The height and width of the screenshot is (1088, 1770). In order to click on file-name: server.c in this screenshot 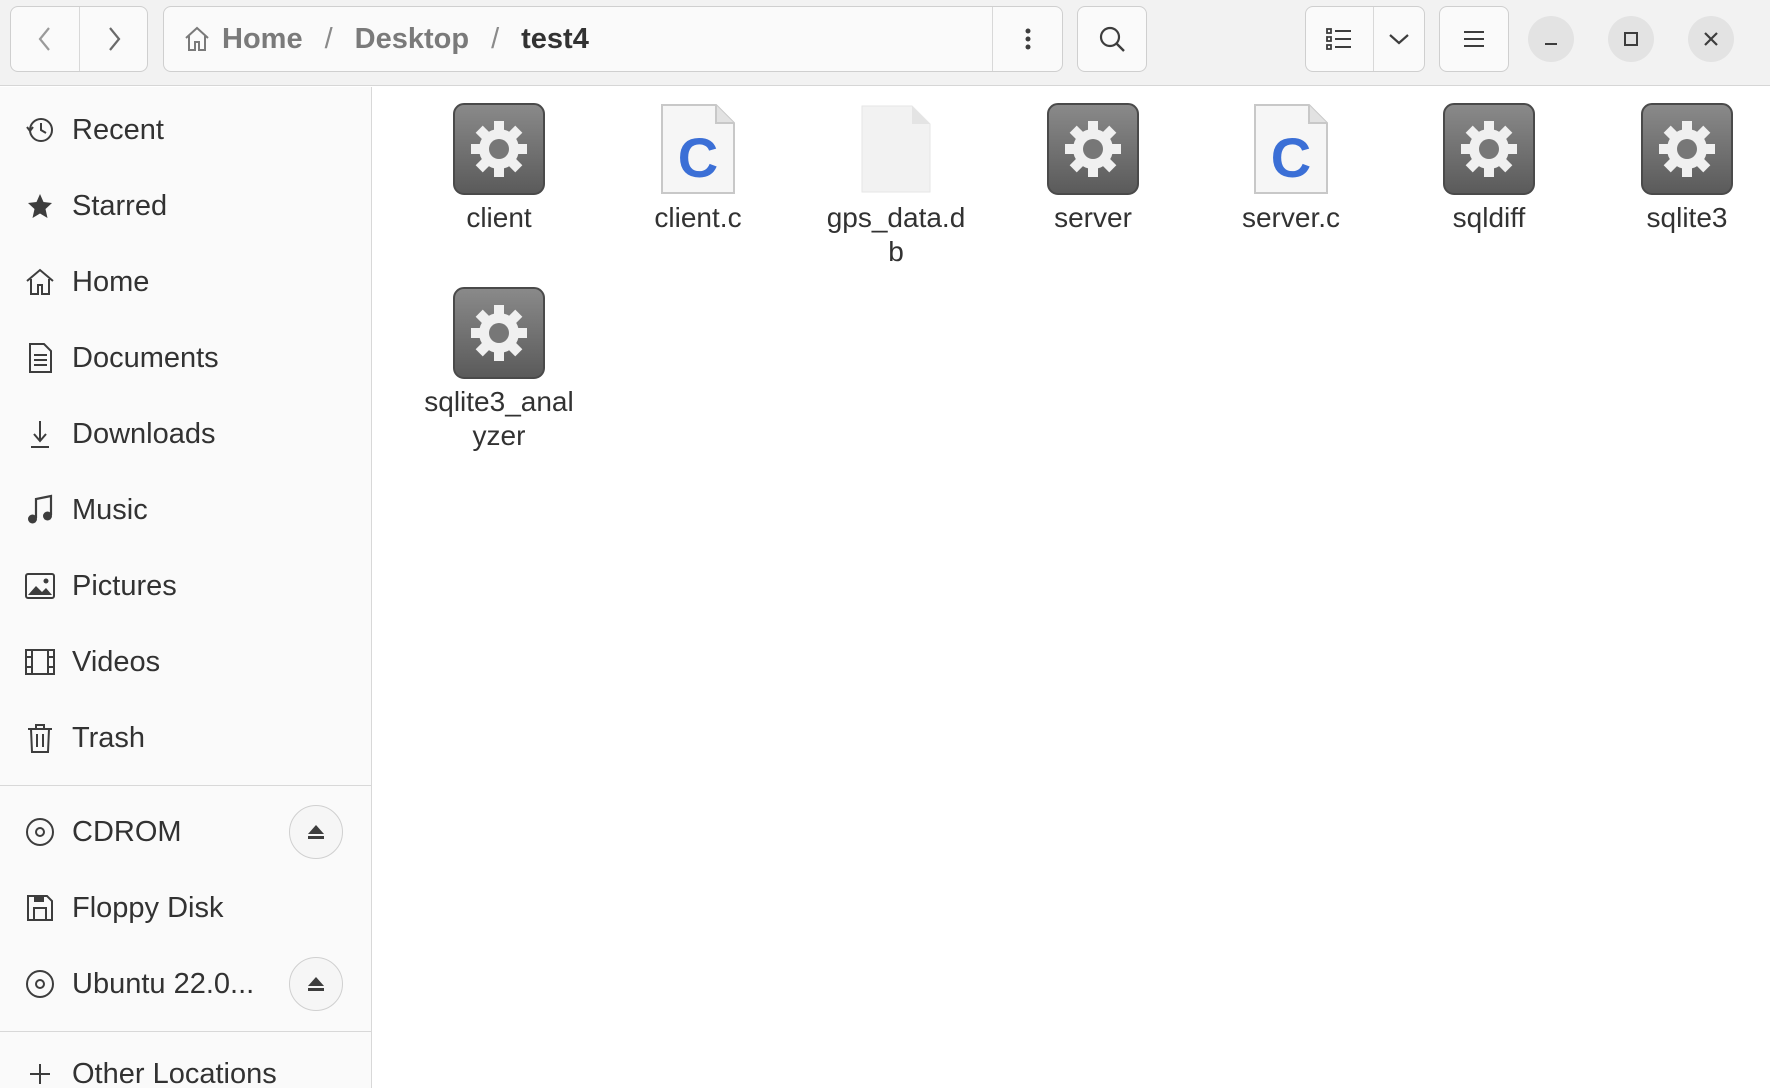, I will do `click(1291, 217)`.